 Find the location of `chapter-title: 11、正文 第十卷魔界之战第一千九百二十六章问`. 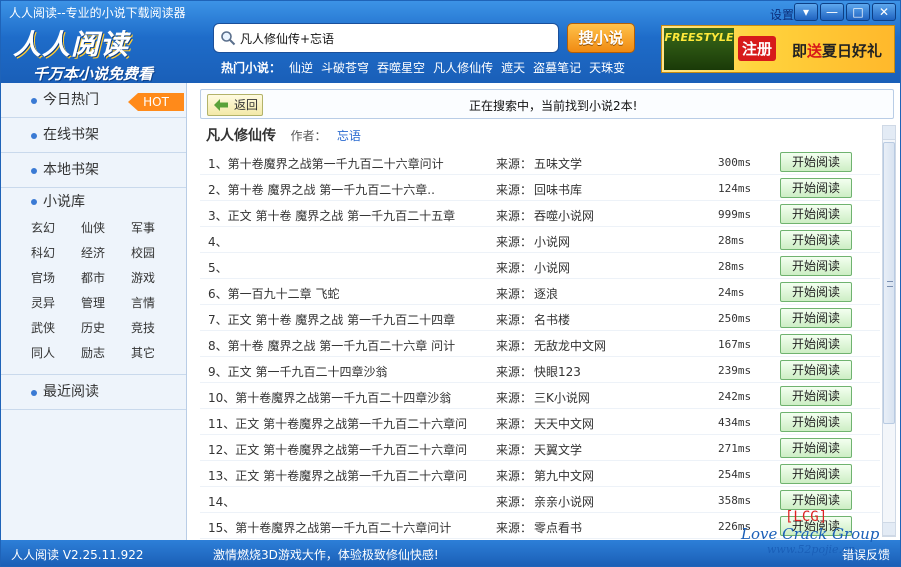

chapter-title: 11、正文 第十卷魔界之战第一千九百二十六章问 is located at coordinates (338, 424).